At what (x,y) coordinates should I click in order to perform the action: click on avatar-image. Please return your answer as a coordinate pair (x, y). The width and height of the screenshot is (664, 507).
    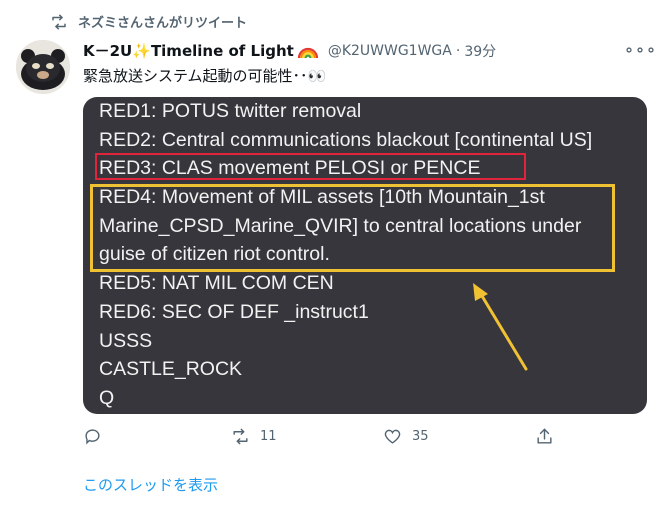
    Looking at the image, I should click on (43, 67).